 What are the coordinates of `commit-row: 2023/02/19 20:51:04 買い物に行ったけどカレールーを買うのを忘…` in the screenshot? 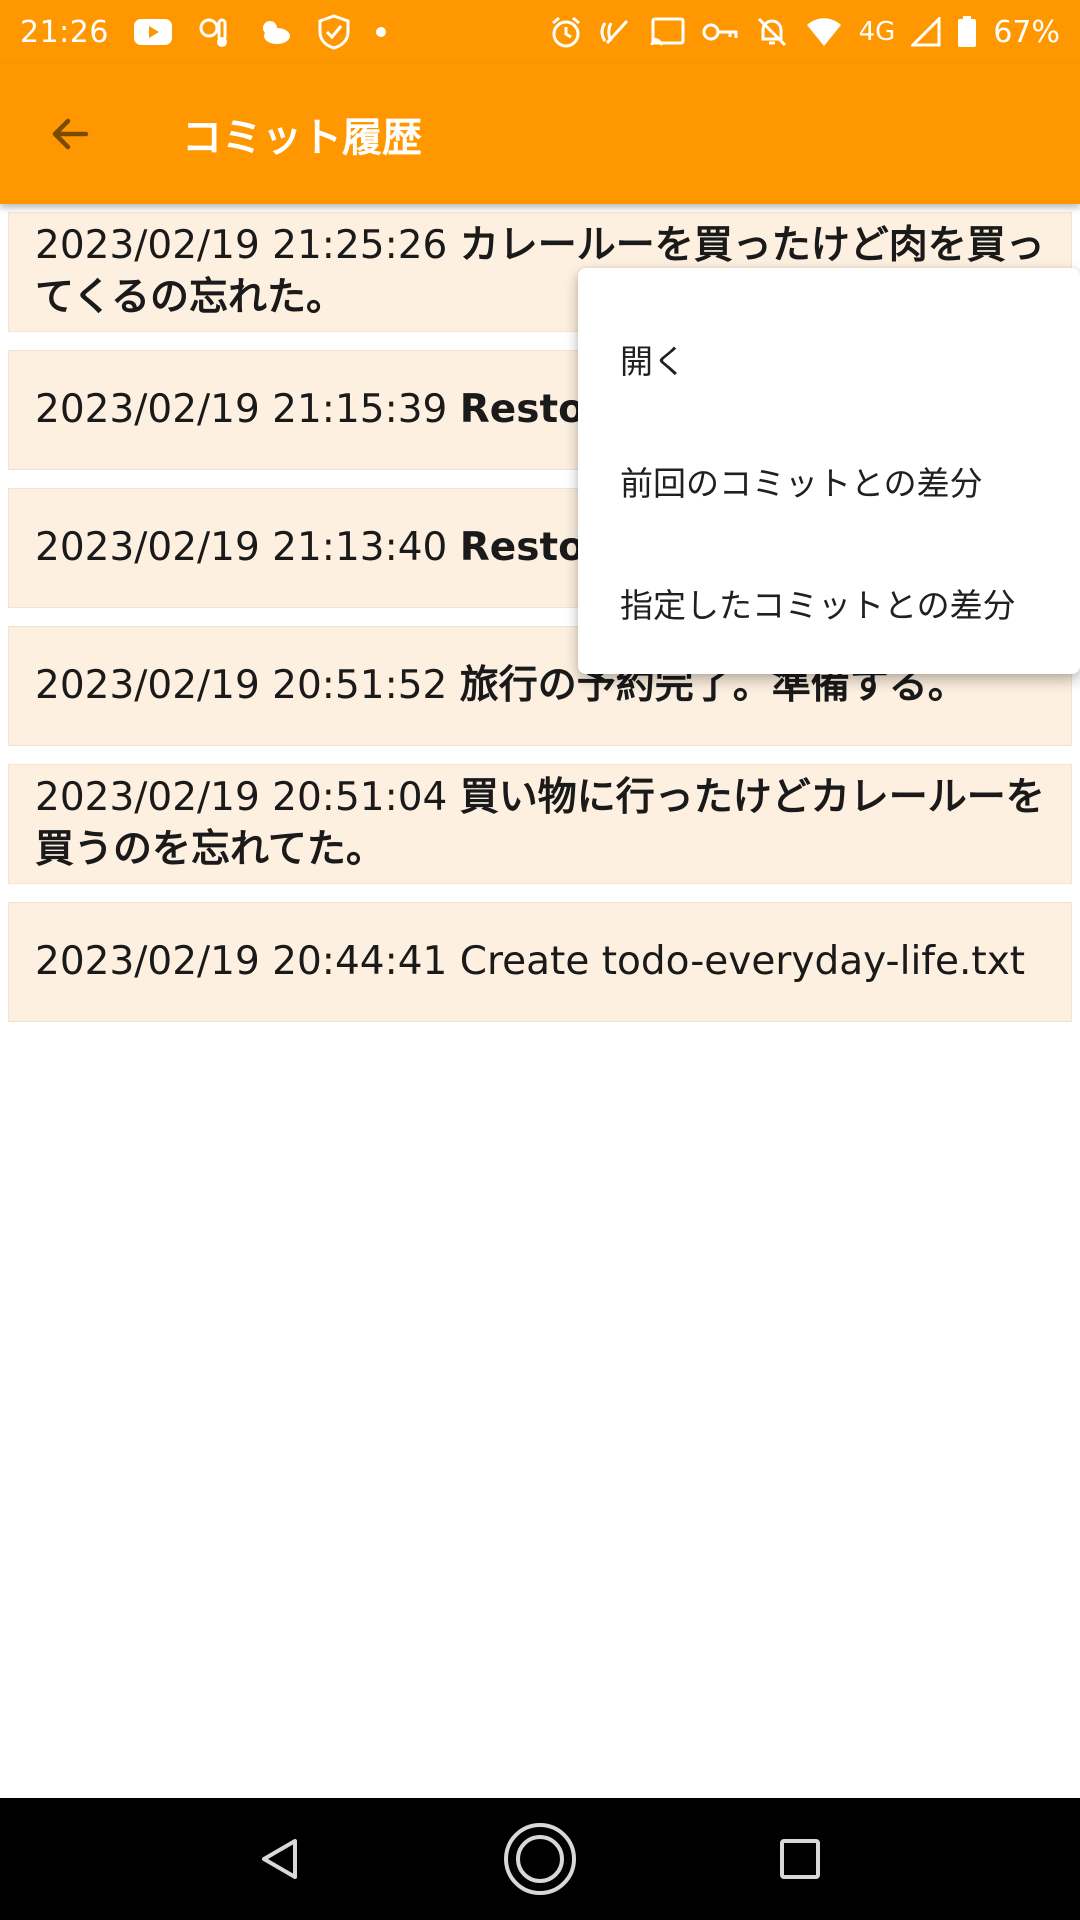 It's located at (540, 824).